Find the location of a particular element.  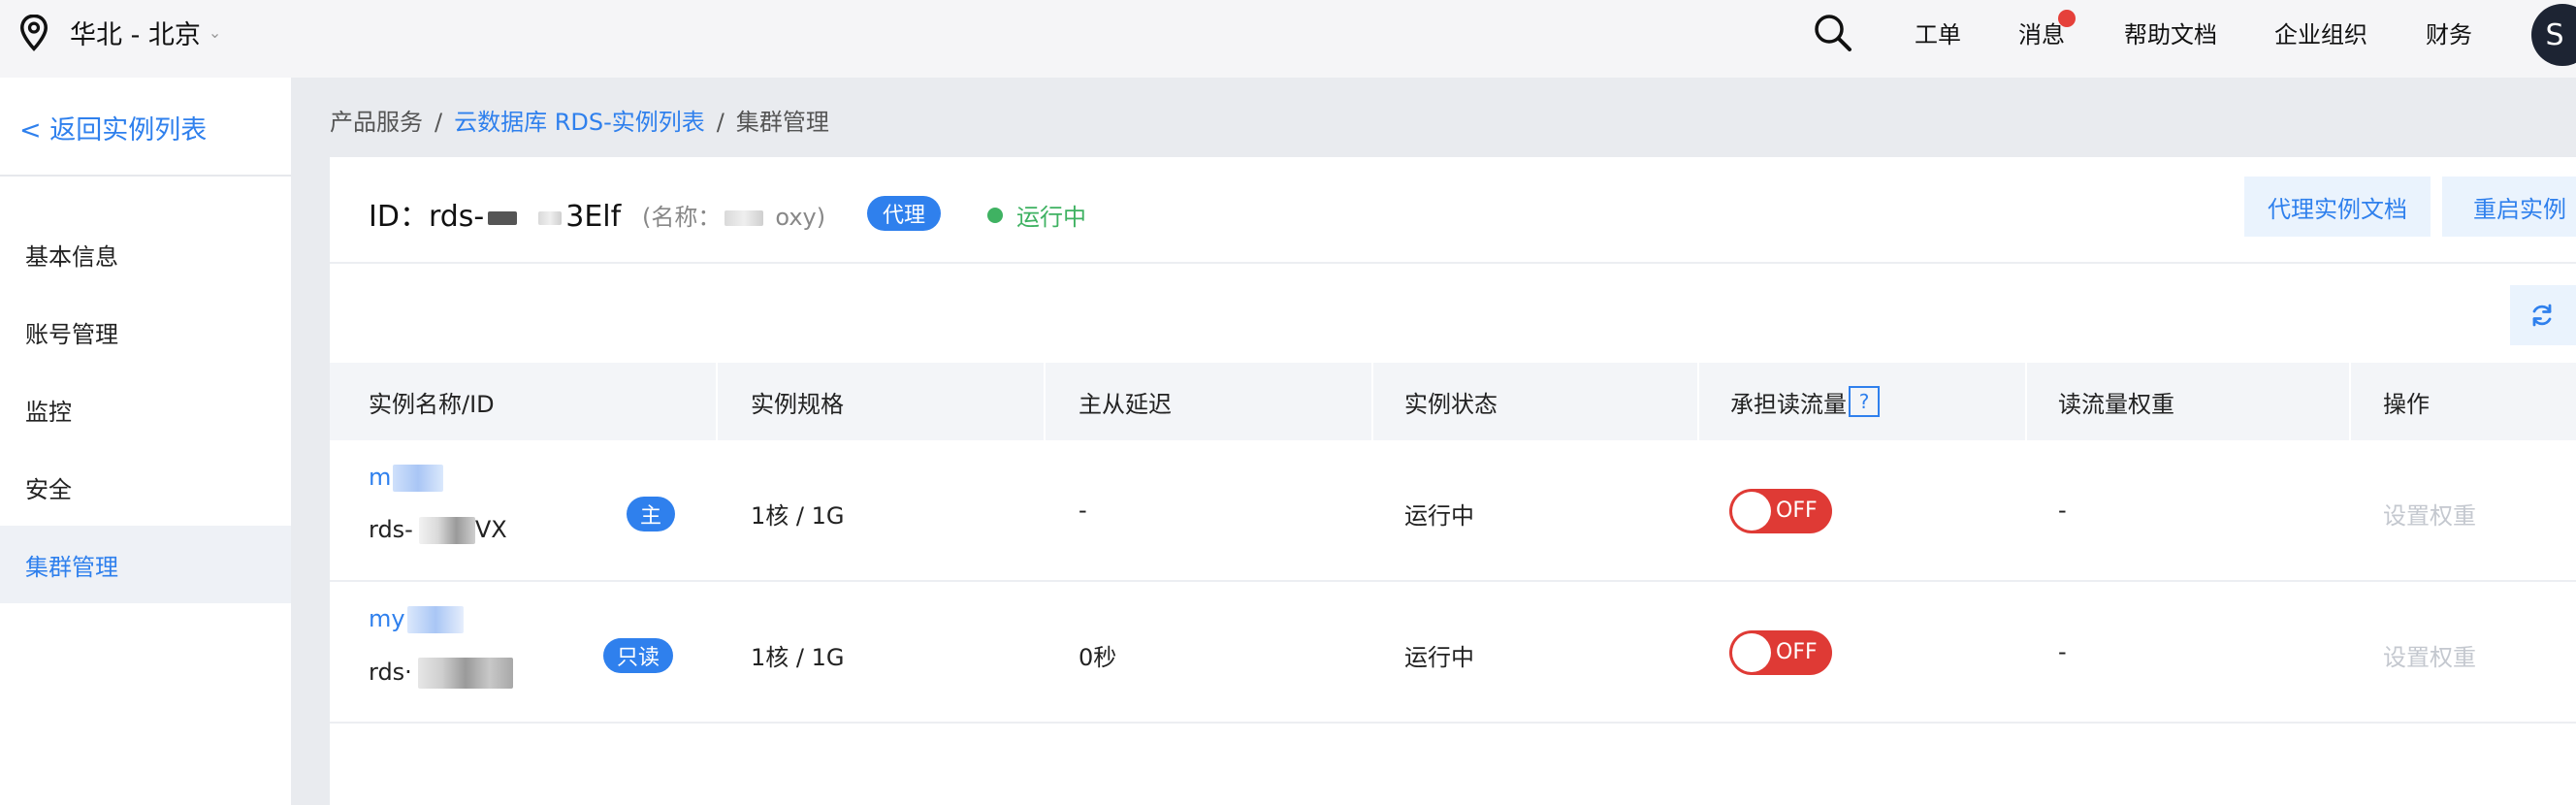

instance-id-prefix: ID：rds- is located at coordinates (427, 217).